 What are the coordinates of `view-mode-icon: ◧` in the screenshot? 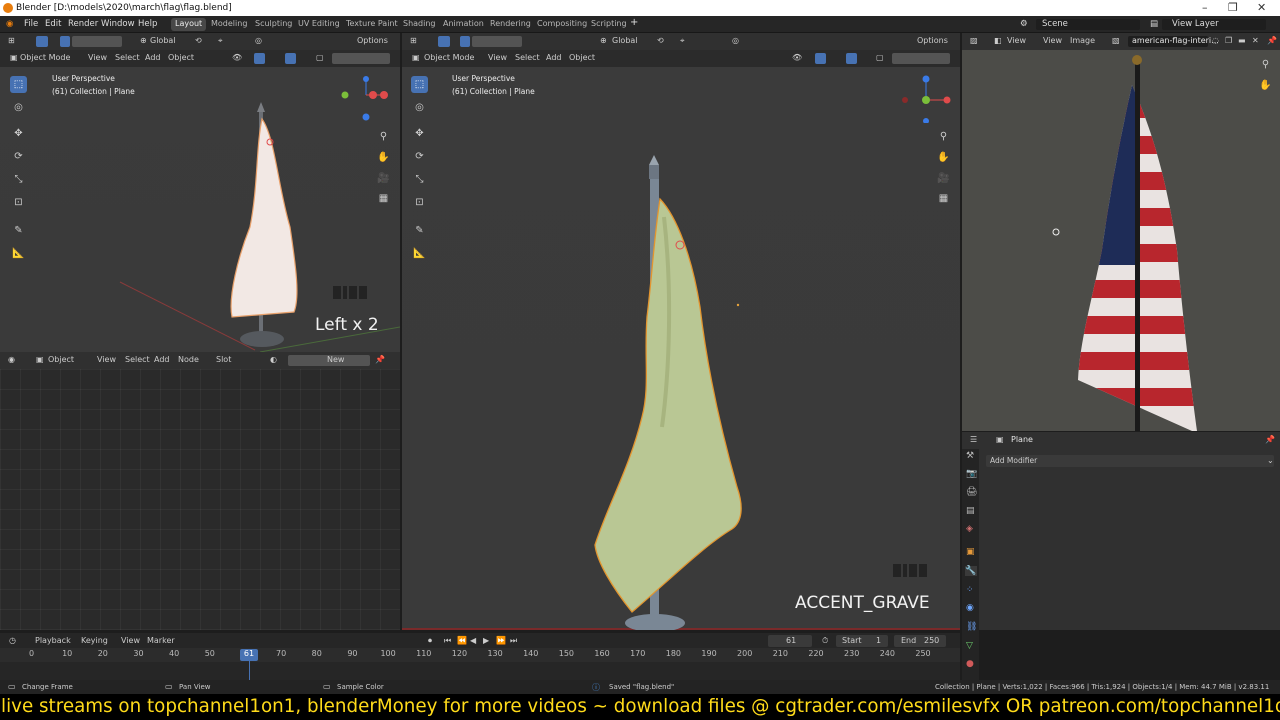 It's located at (998, 40).